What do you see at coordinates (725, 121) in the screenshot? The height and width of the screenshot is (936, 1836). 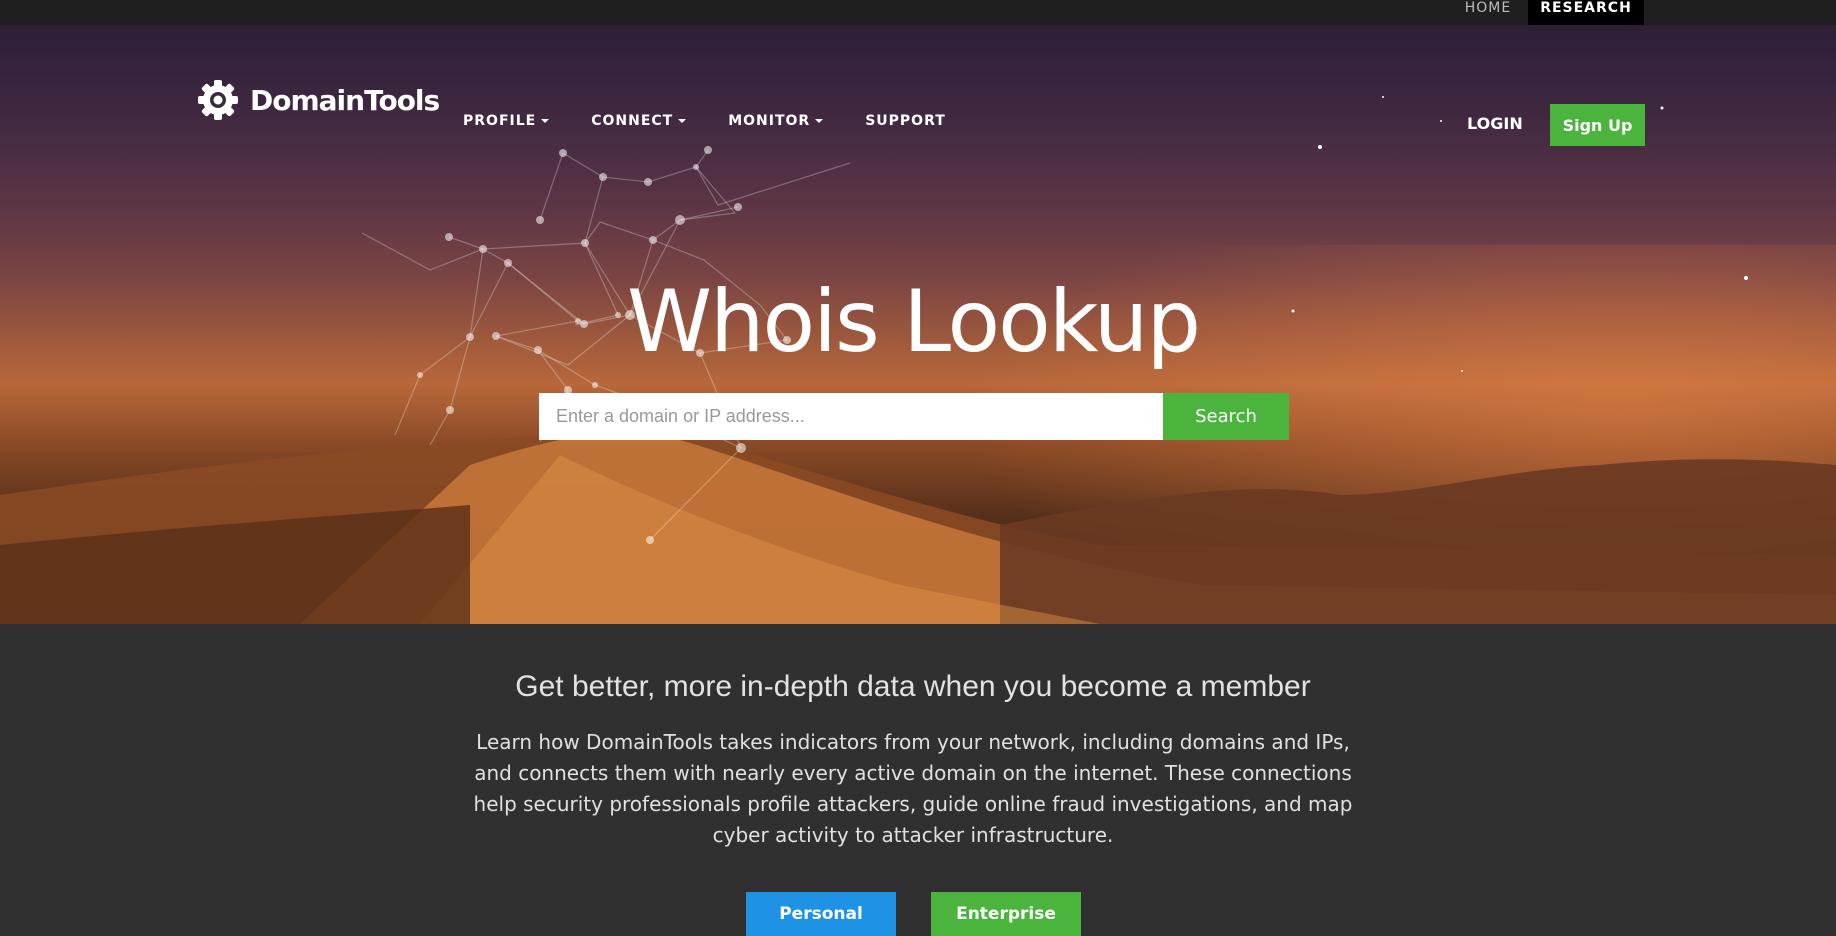 I see `main-nav: PROFILE CONNECT MONITOR SUPPORT` at bounding box center [725, 121].